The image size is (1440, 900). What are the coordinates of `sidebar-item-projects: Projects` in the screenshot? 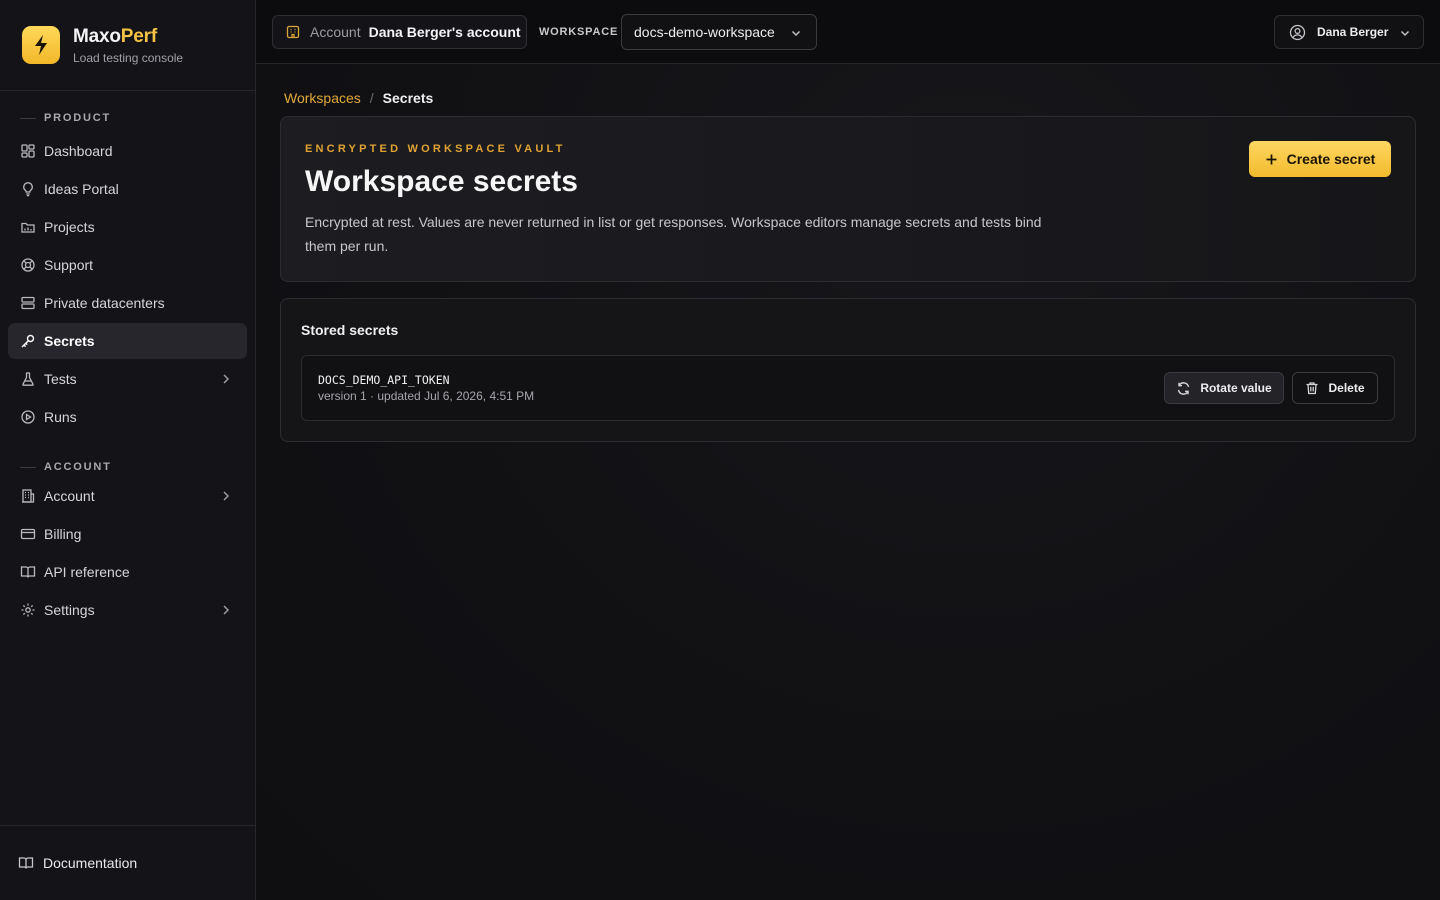 It's located at (127, 227).